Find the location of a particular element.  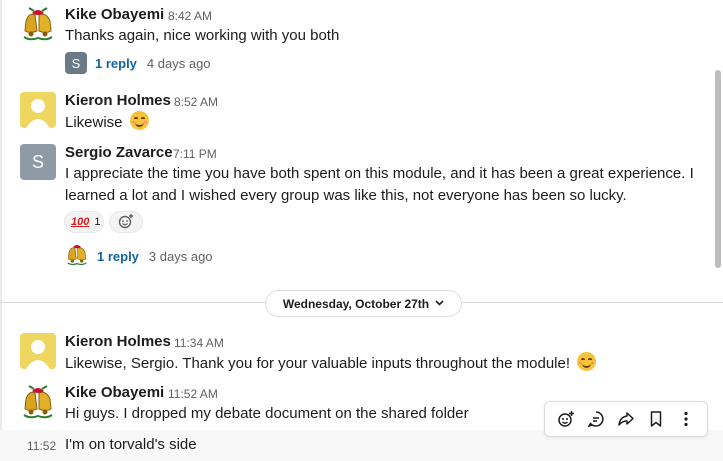

date-divider-button: Wednesday, October 27th is located at coordinates (363, 303).